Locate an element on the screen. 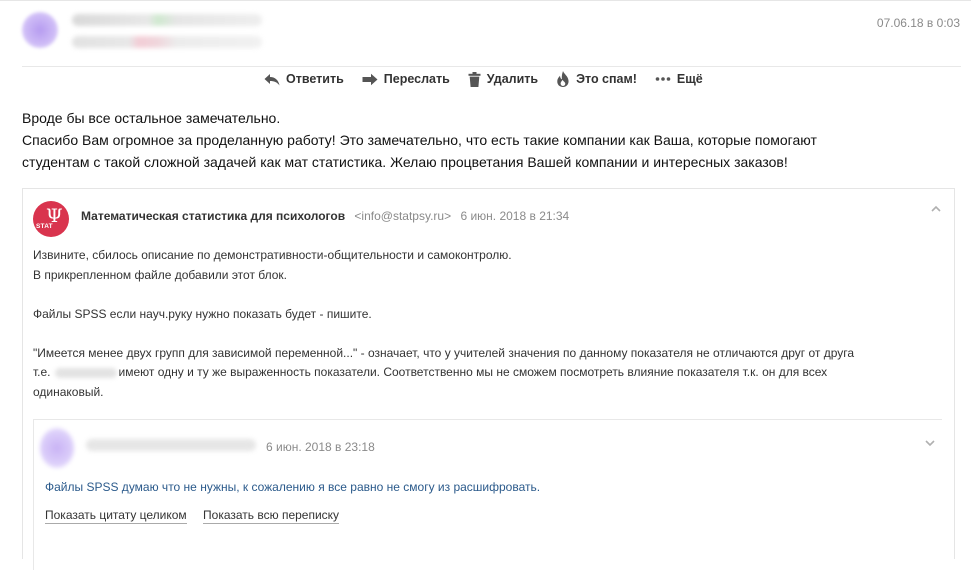 This screenshot has width=971, height=570. sender-name-redacted is located at coordinates (167, 20).